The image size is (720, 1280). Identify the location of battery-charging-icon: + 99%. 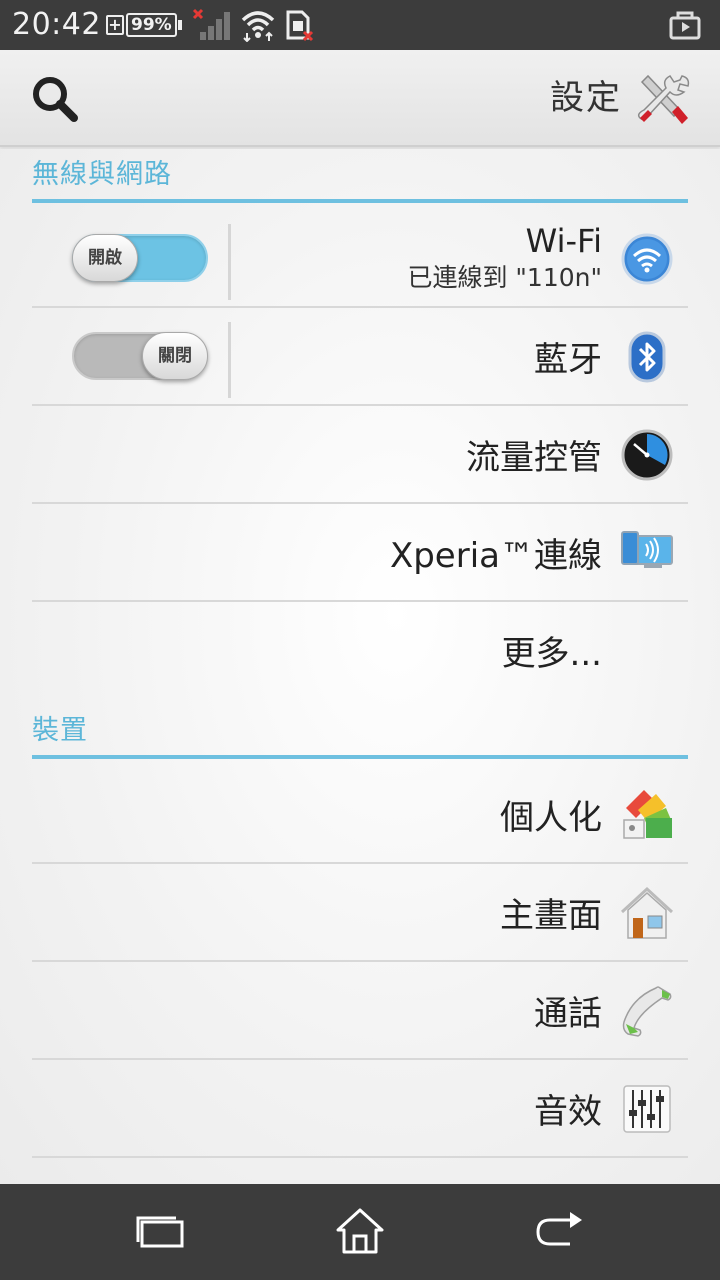
(144, 25).